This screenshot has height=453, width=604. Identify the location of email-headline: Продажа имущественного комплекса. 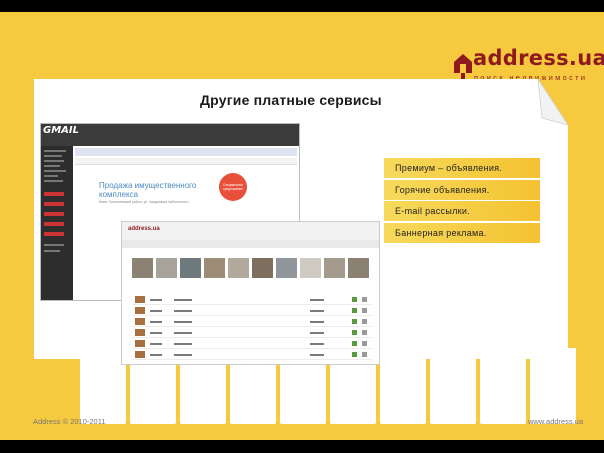
(148, 190).